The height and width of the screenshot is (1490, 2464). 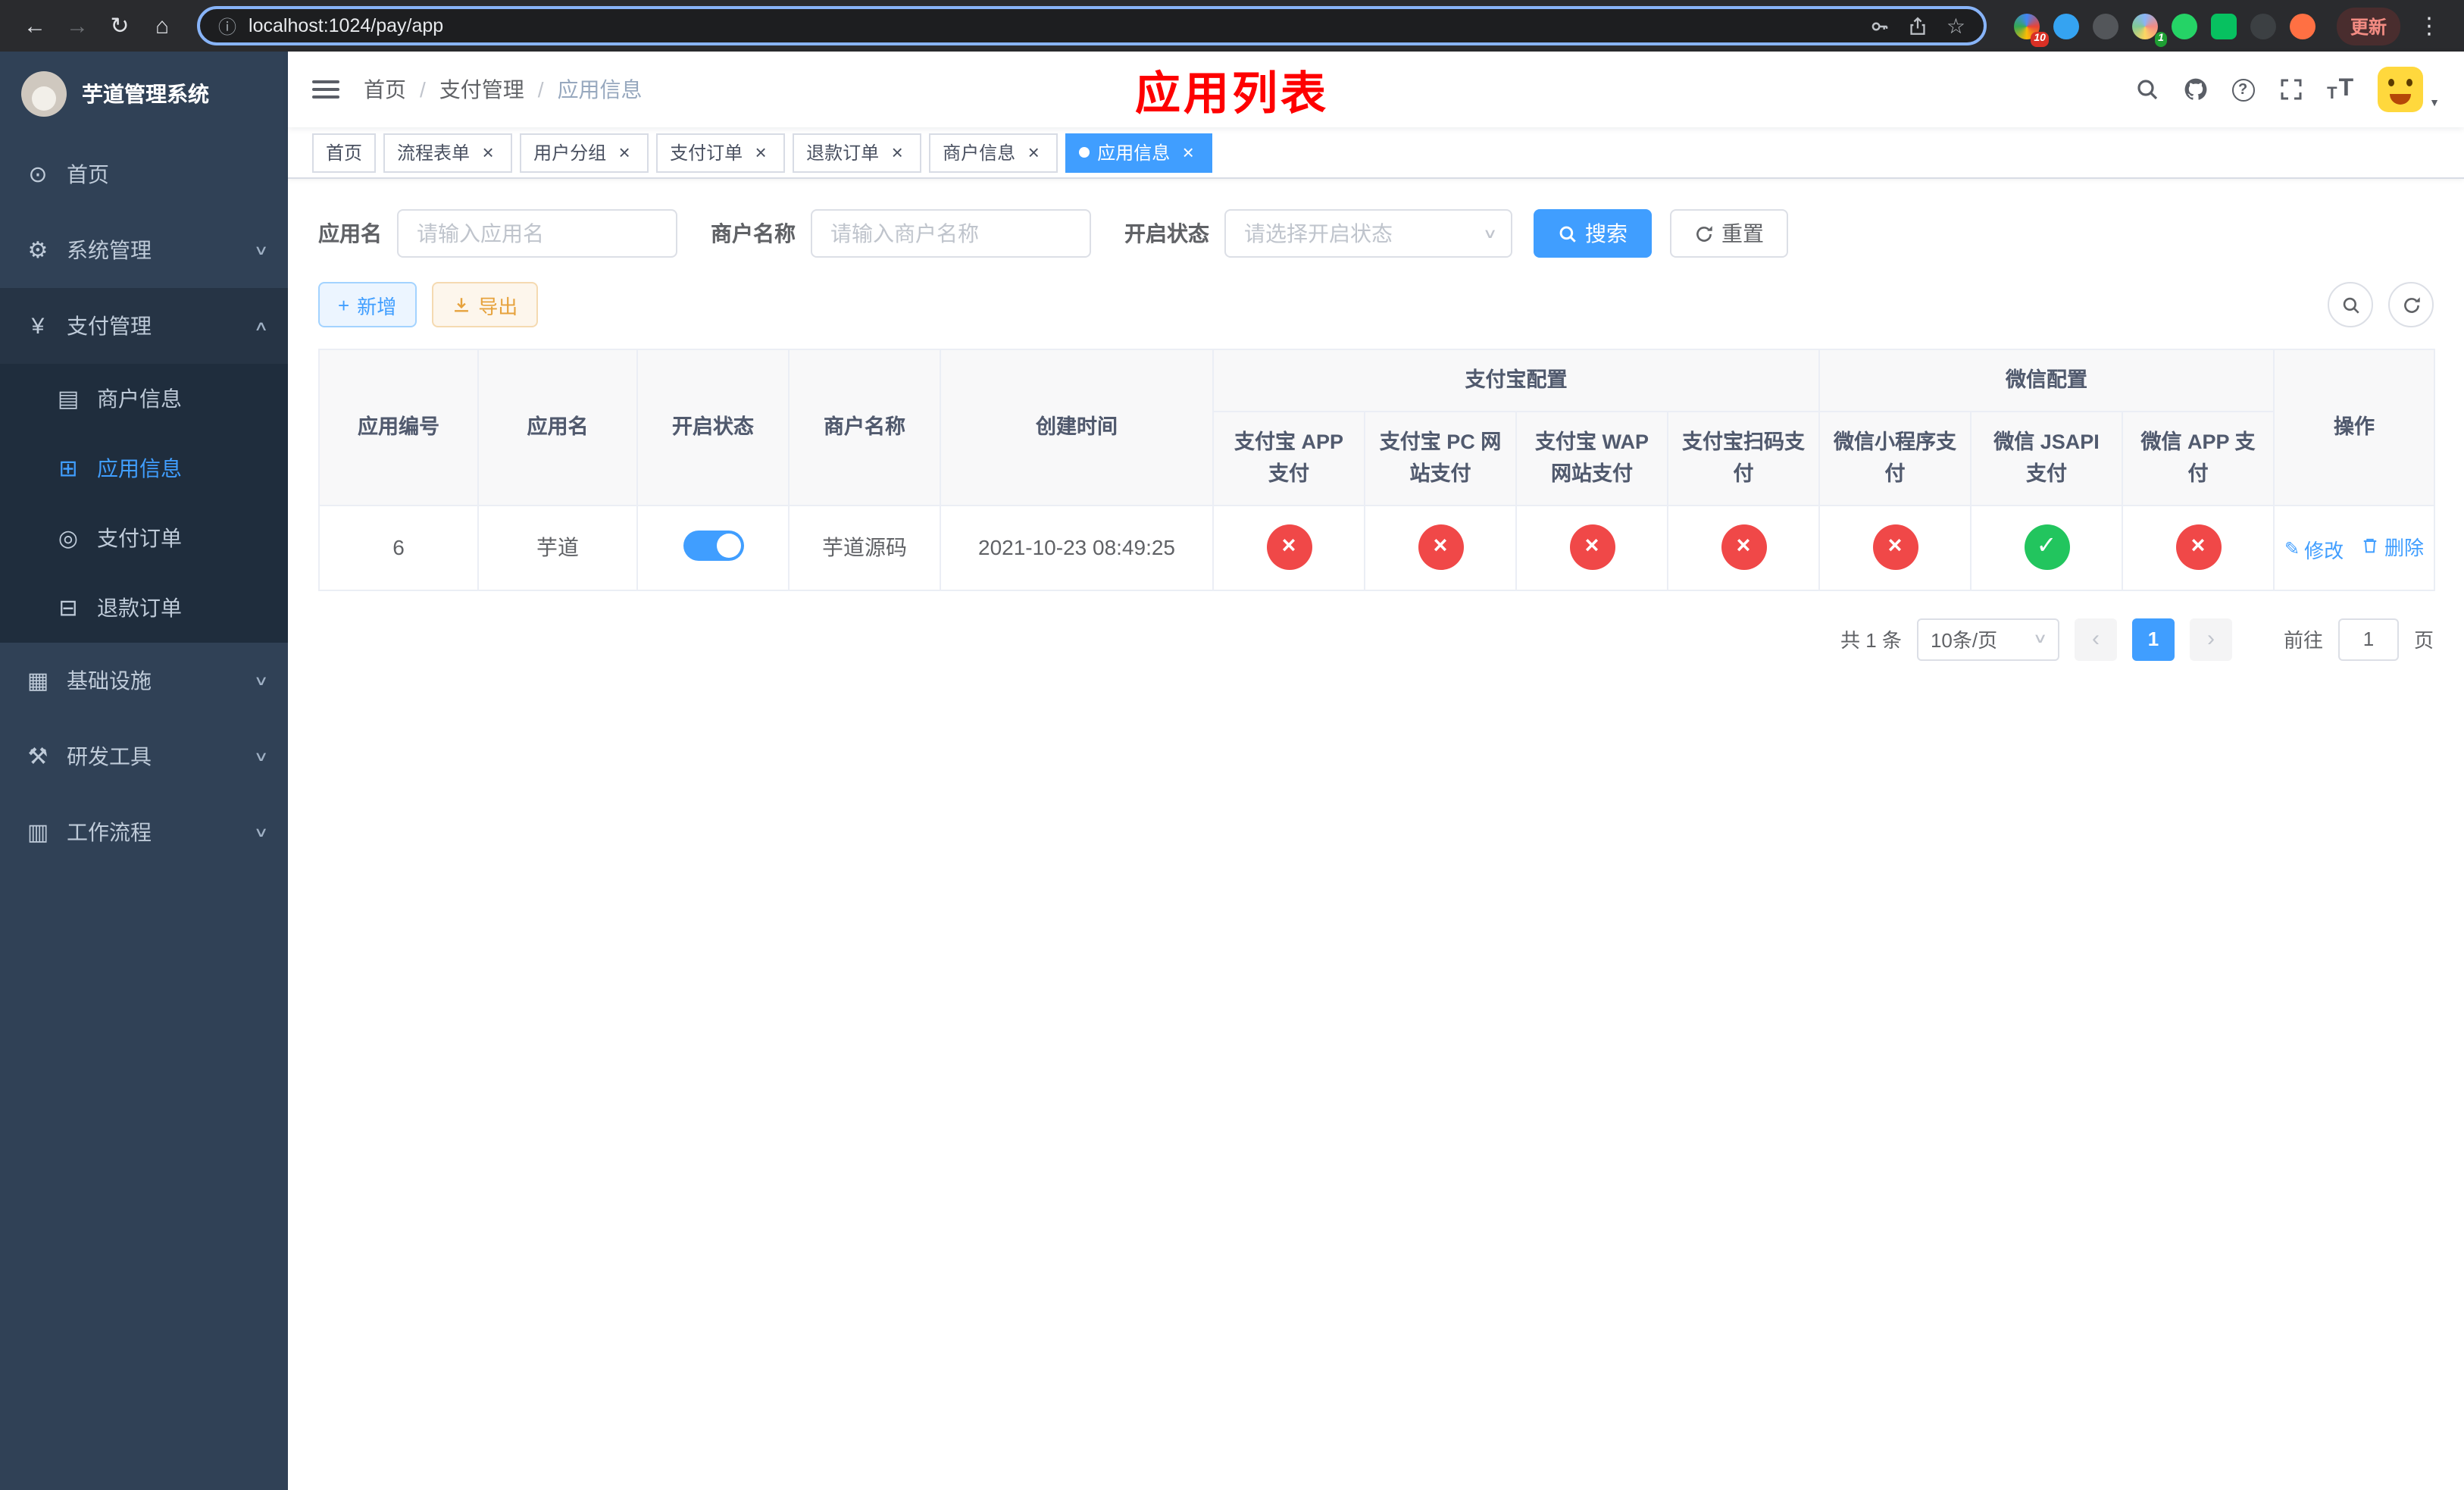 I want to click on browser-reload-icon: ↻, so click(x=119, y=26).